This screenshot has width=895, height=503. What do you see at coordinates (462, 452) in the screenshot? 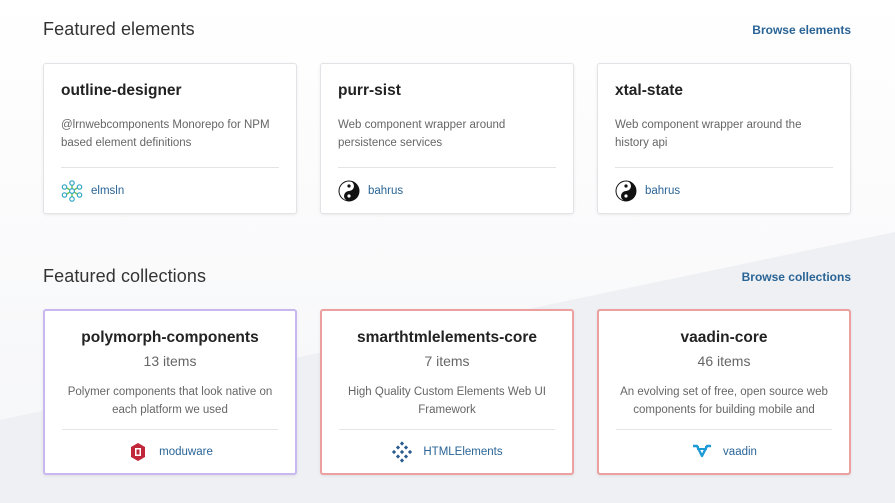
I see `collection-owner-link: HTMLElements` at bounding box center [462, 452].